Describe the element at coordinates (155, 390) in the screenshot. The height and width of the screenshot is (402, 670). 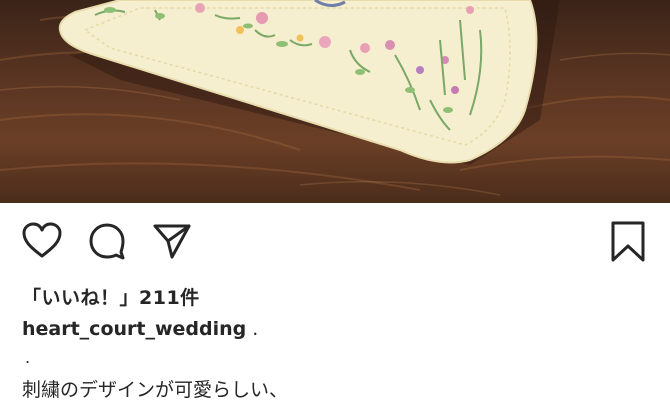
I see `caption-text: 刺繍のデザインが可愛らしい、` at that location.